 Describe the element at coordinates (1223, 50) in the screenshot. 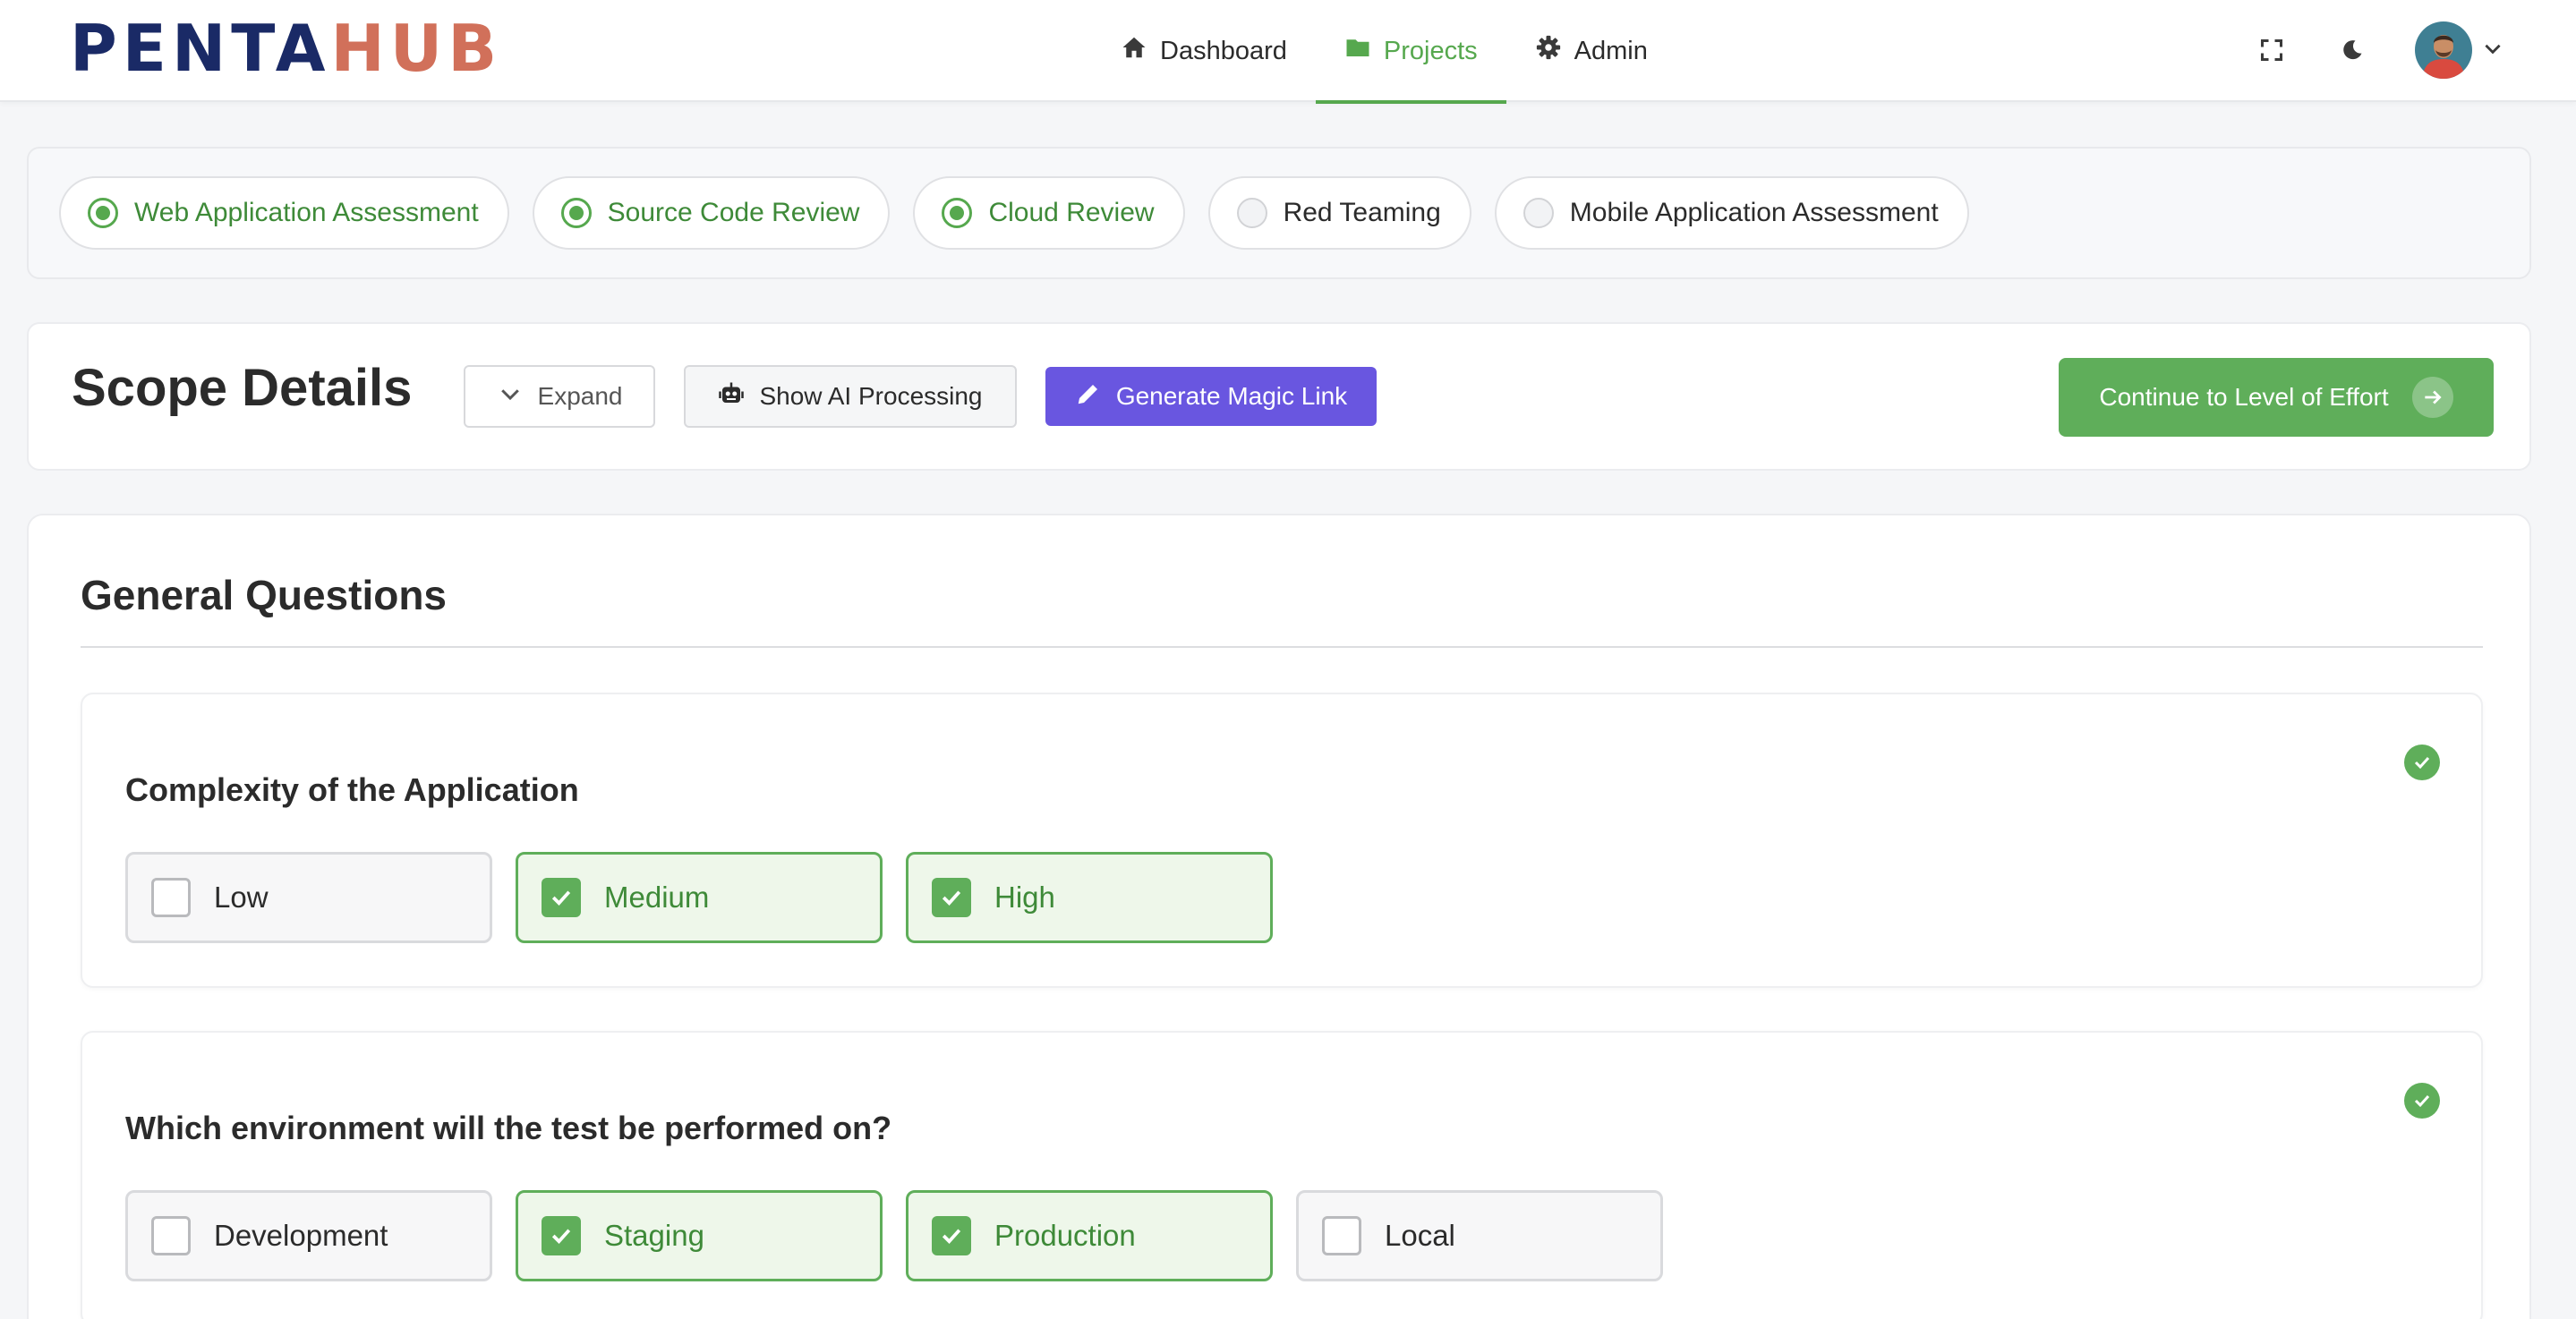

I see `nav-label-dashboard: Dashboard` at that location.